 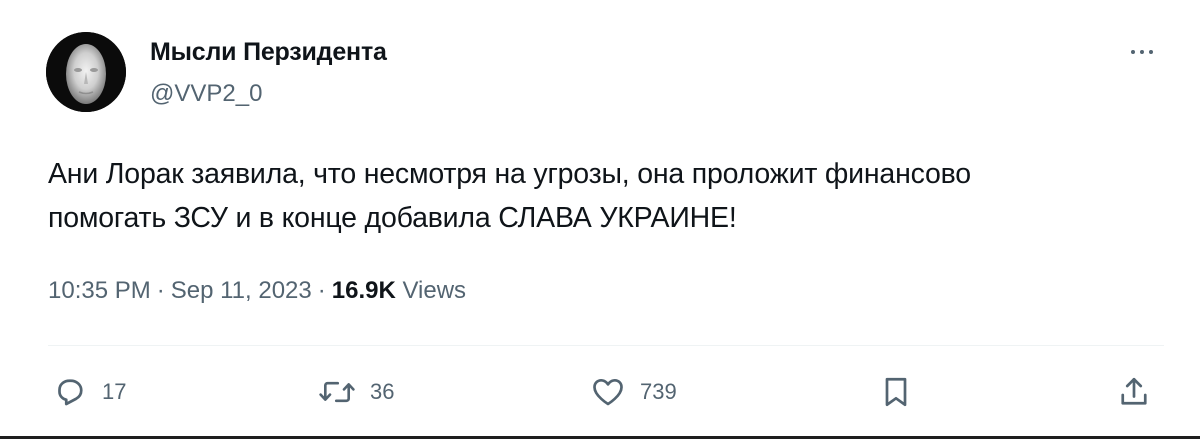 I want to click on like-button: 739, so click(x=633, y=392).